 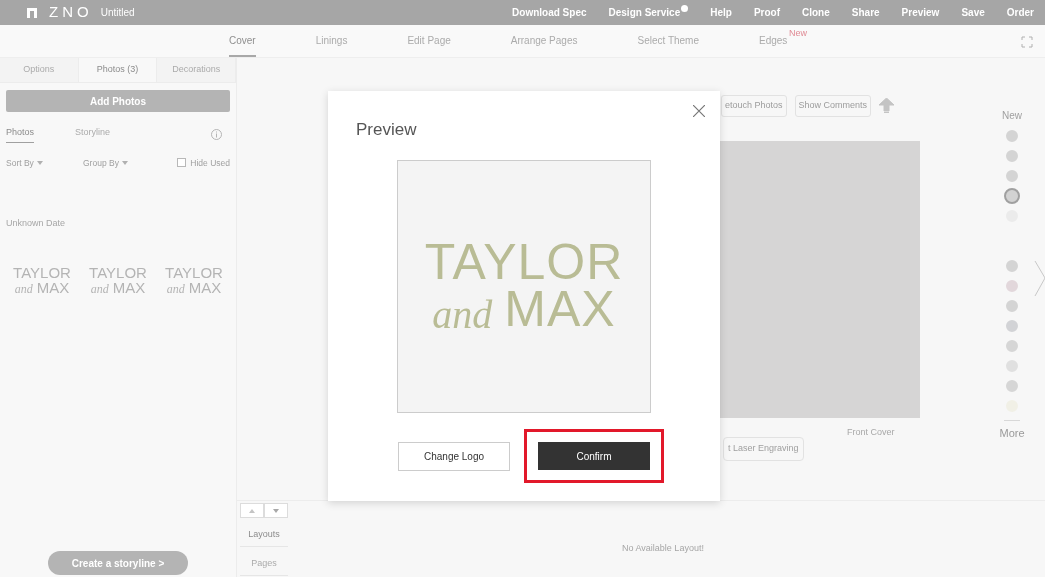 I want to click on upload-arrow-icon, so click(x=887, y=105).